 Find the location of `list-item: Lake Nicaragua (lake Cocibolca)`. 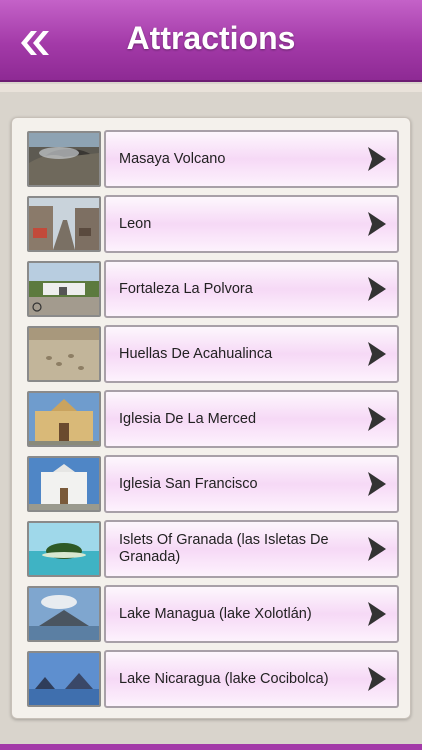

list-item: Lake Nicaragua (lake Cocibolca) is located at coordinates (213, 679).